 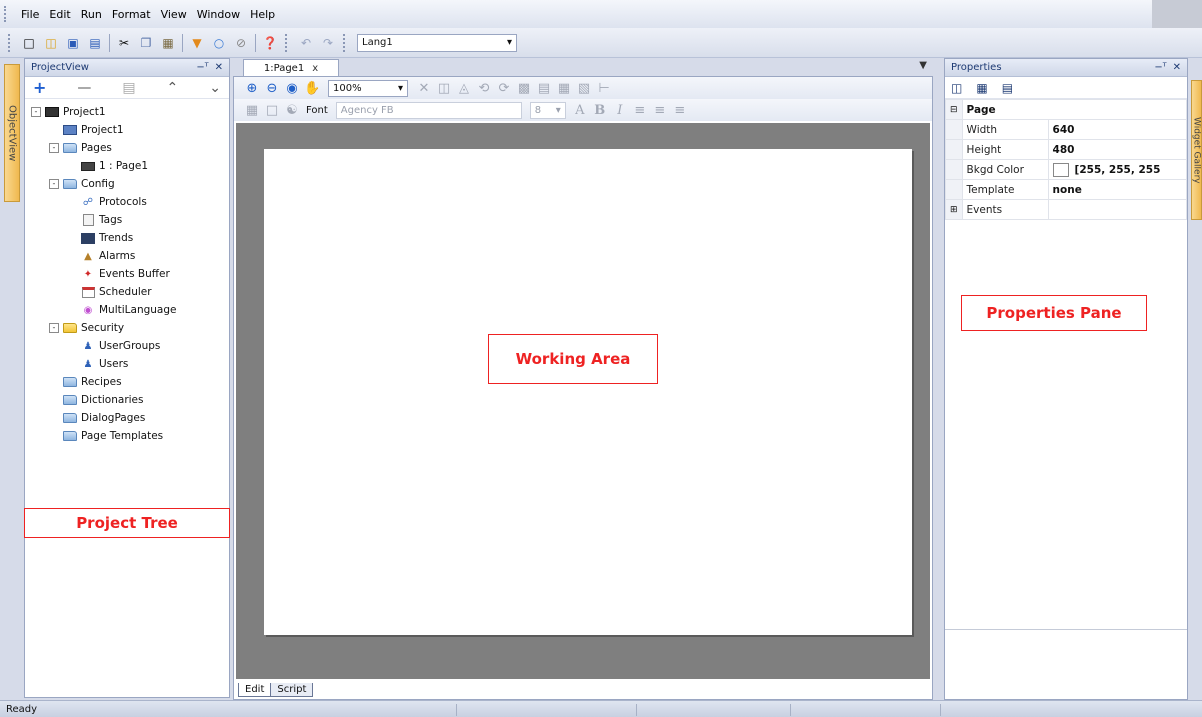 I want to click on run-icon: ○, so click(x=219, y=43).